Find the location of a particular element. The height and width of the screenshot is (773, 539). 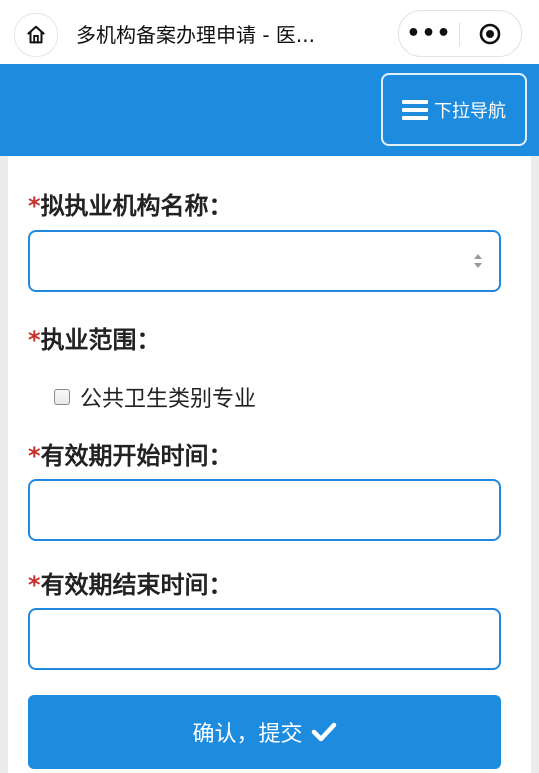

home-icon is located at coordinates (36, 34).